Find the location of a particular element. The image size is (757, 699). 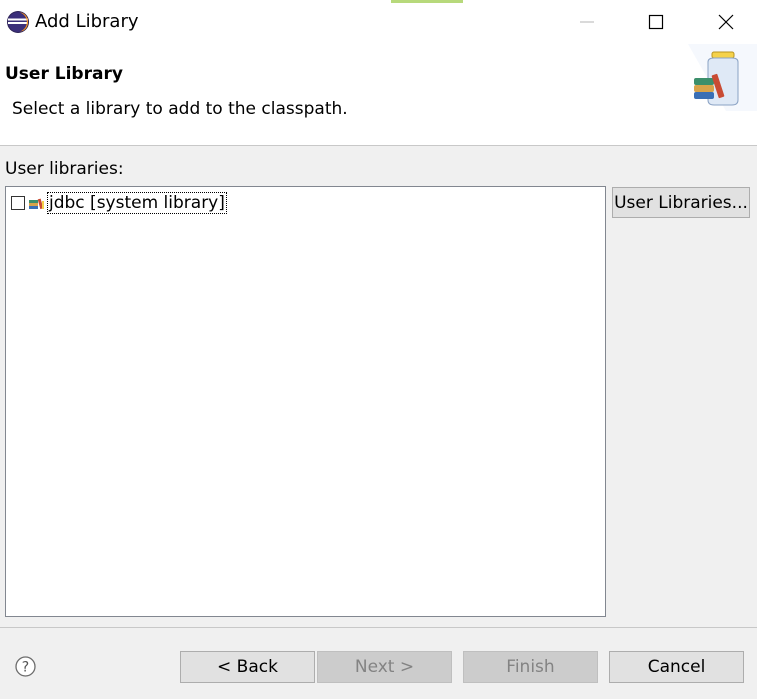

list-item: jdbc [system library] is located at coordinates (119, 203).